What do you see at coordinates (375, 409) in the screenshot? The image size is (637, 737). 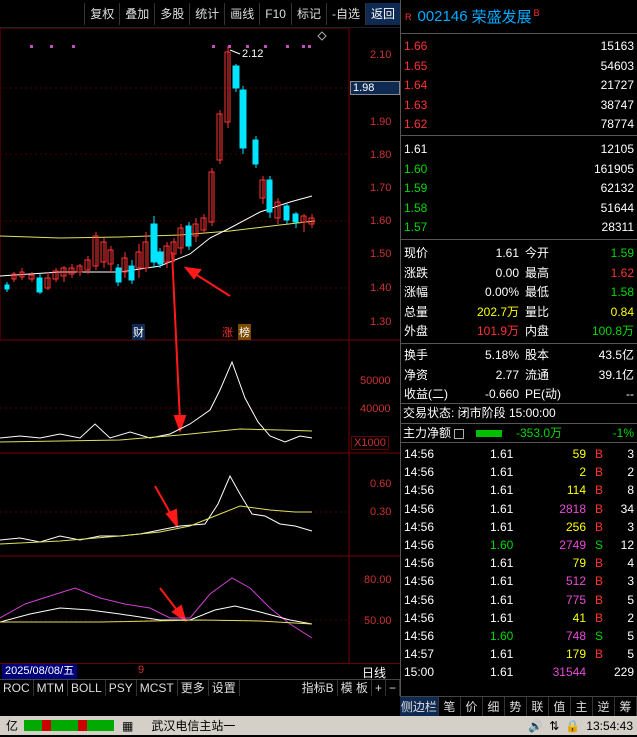 I see `volume-axis-label: 40000` at bounding box center [375, 409].